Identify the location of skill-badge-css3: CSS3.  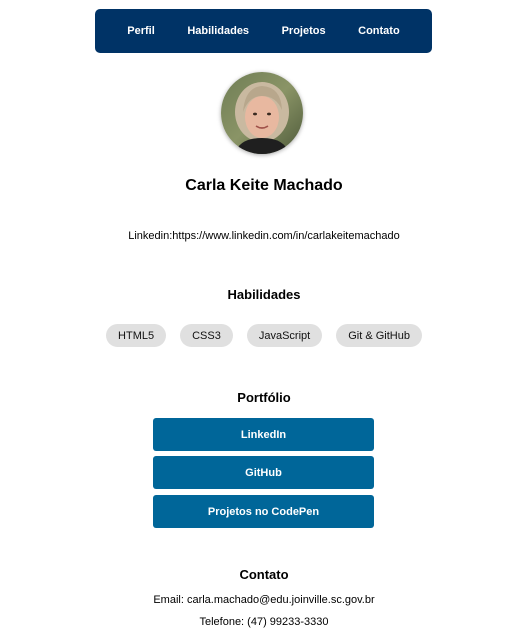
(206, 335).